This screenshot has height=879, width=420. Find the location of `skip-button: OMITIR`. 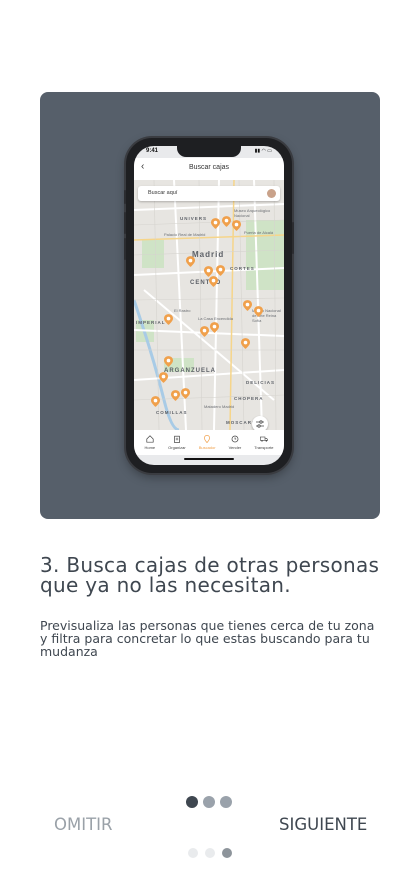

skip-button: OMITIR is located at coordinates (83, 824).